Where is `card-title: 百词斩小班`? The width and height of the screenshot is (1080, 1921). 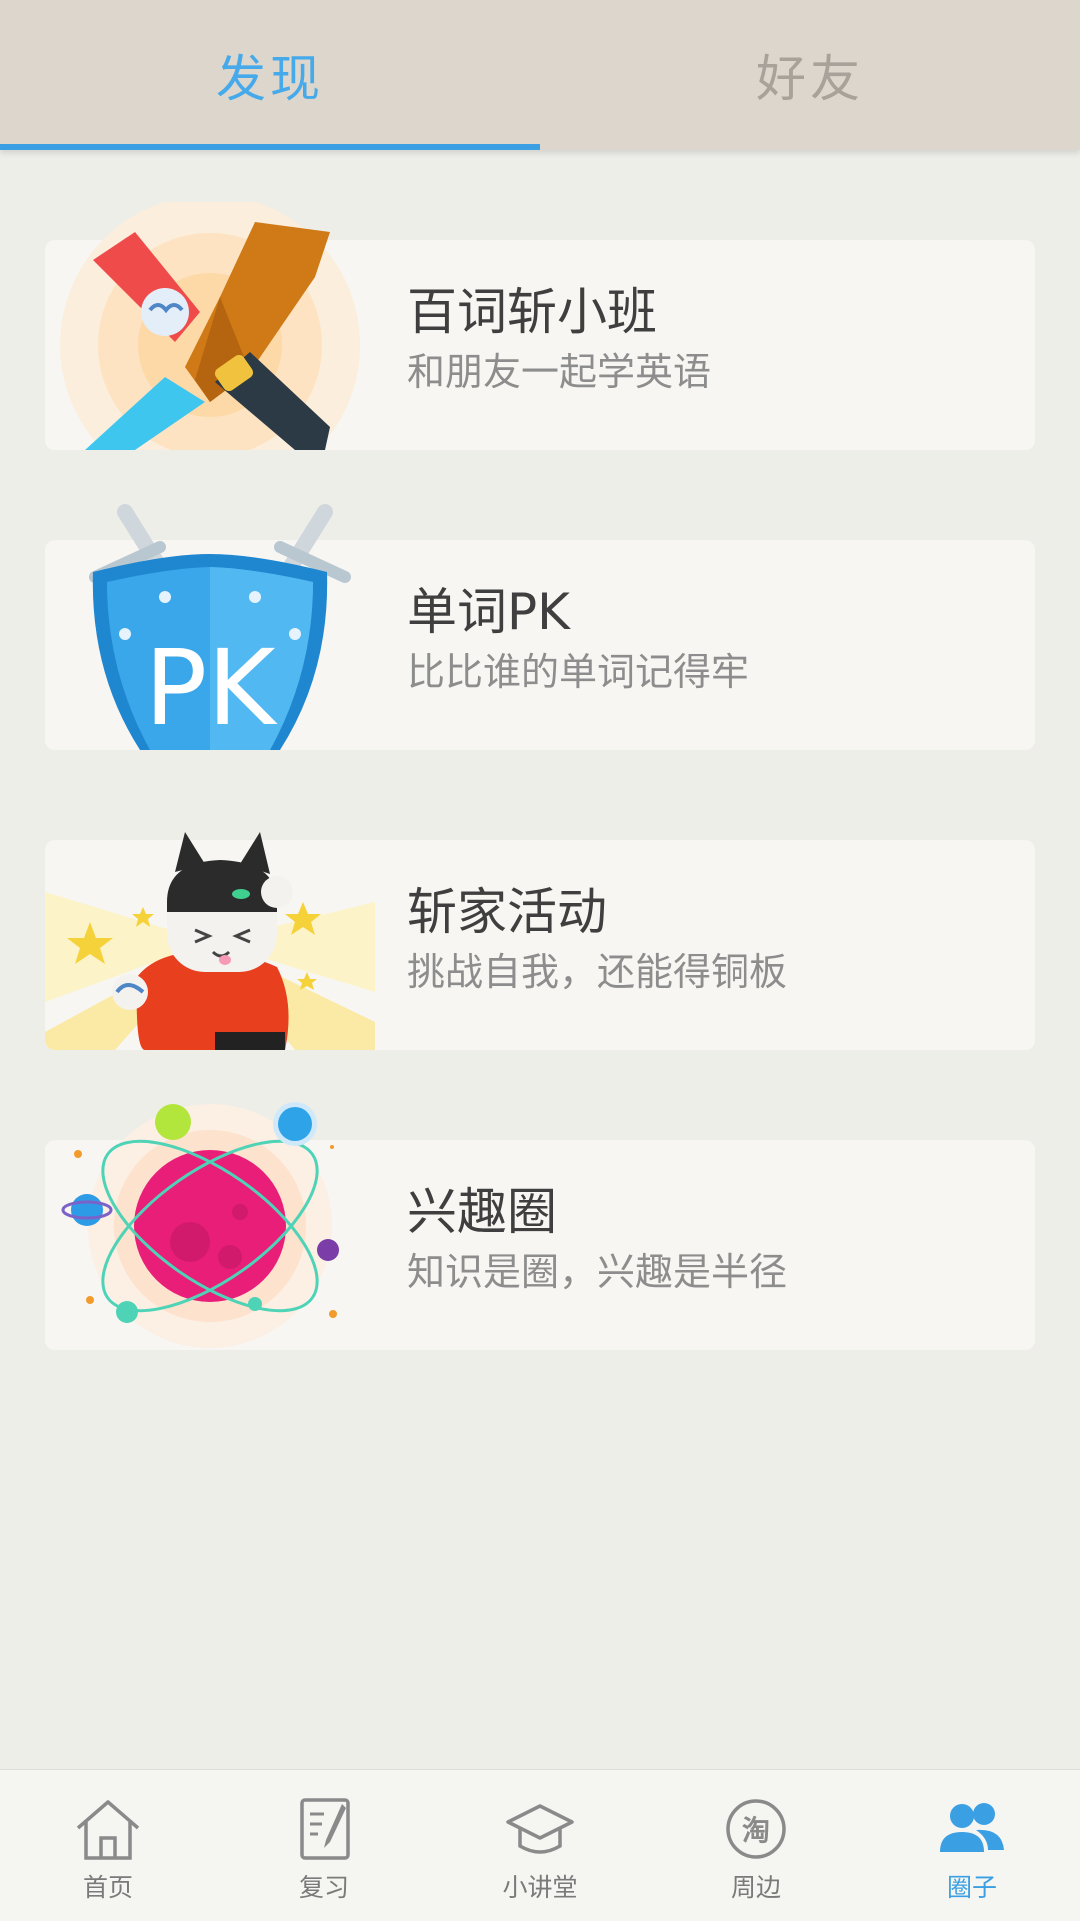
card-title: 百词斩小班 is located at coordinates (532, 312).